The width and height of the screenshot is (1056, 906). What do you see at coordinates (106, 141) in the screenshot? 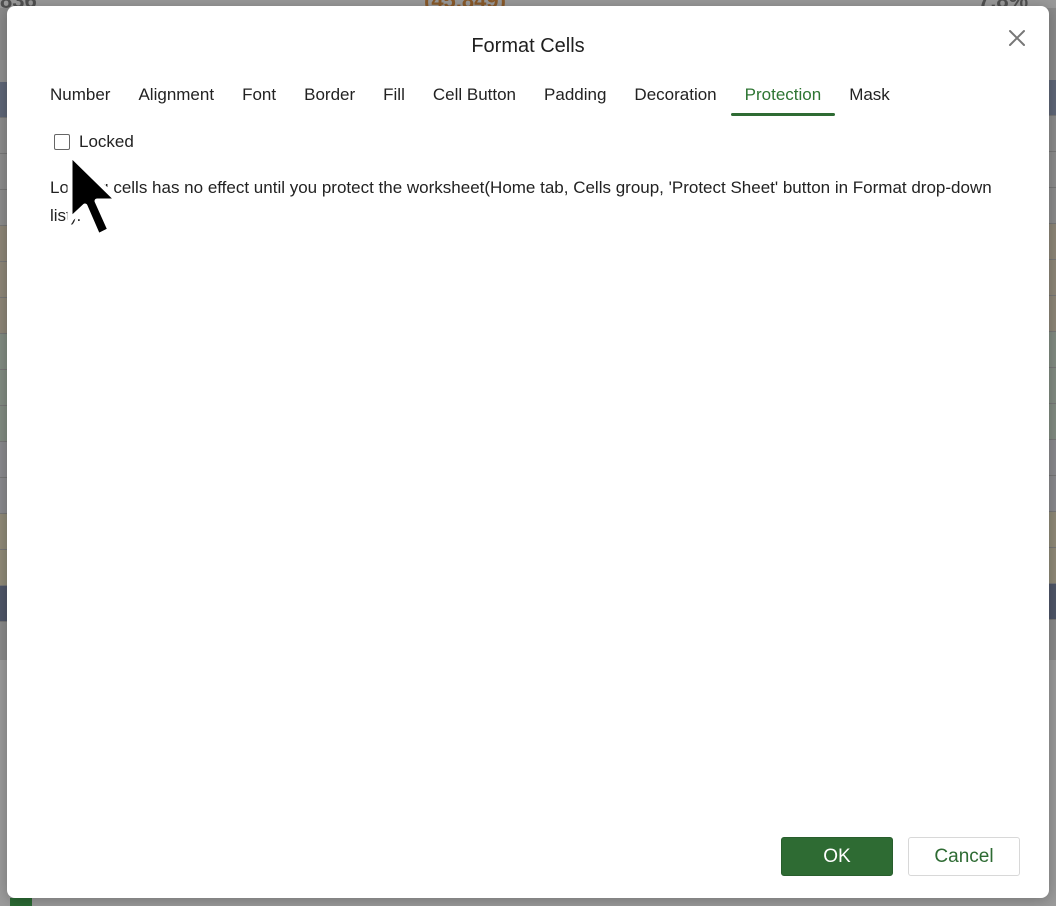
I see `locked-label: Locked` at bounding box center [106, 141].